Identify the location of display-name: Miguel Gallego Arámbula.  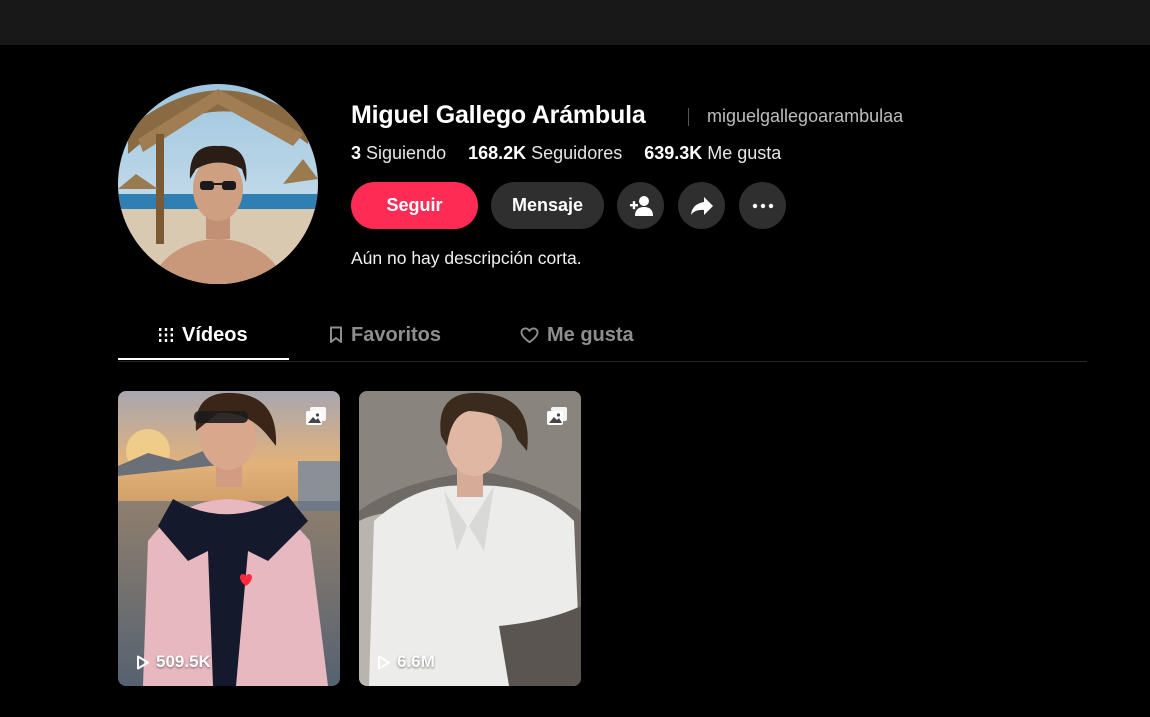
(498, 115).